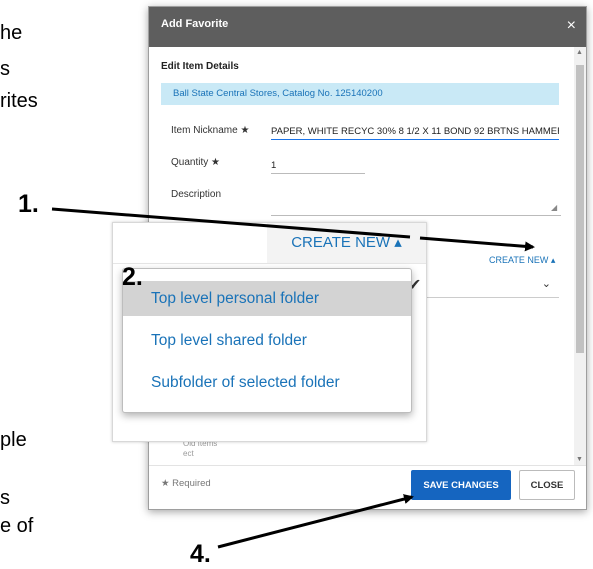 This screenshot has width=593, height=569. I want to click on step-number-4: 4., so click(200, 554).